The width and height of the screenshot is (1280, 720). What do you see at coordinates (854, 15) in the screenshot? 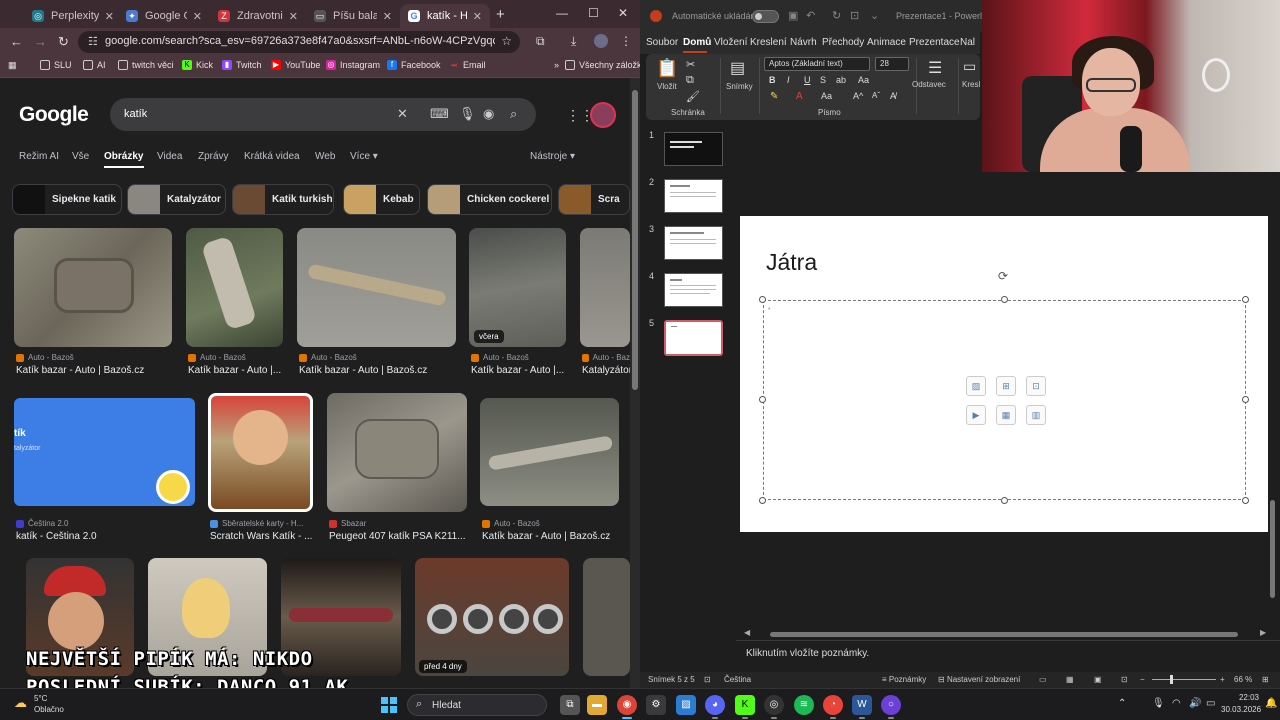
I see `present-icon: ⊡` at bounding box center [854, 15].